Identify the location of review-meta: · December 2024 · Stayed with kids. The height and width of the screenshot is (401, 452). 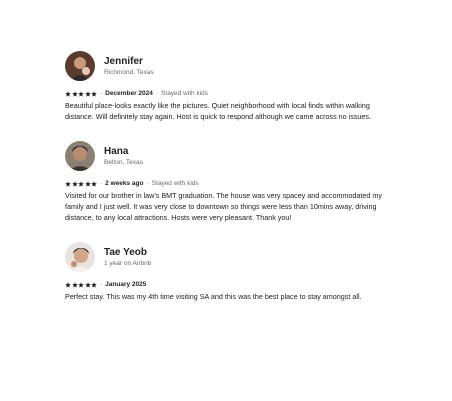
(230, 94).